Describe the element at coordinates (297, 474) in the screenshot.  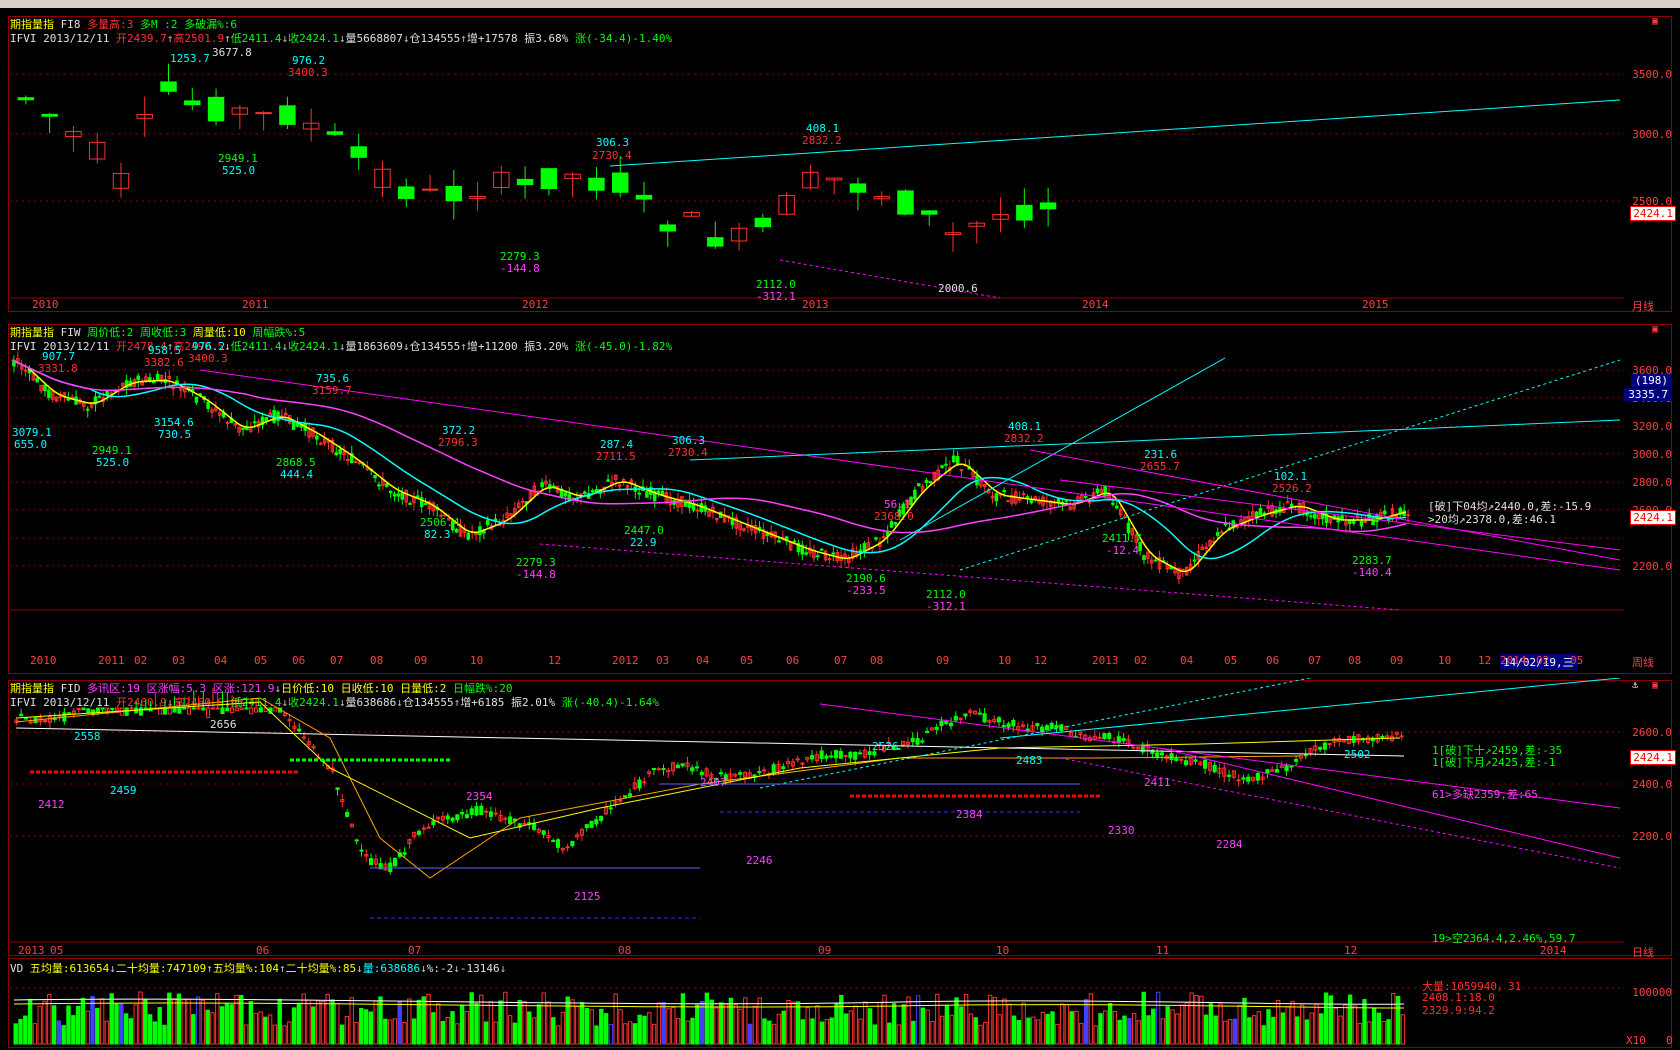
I see `weekly-annotation: 444.4` at that location.